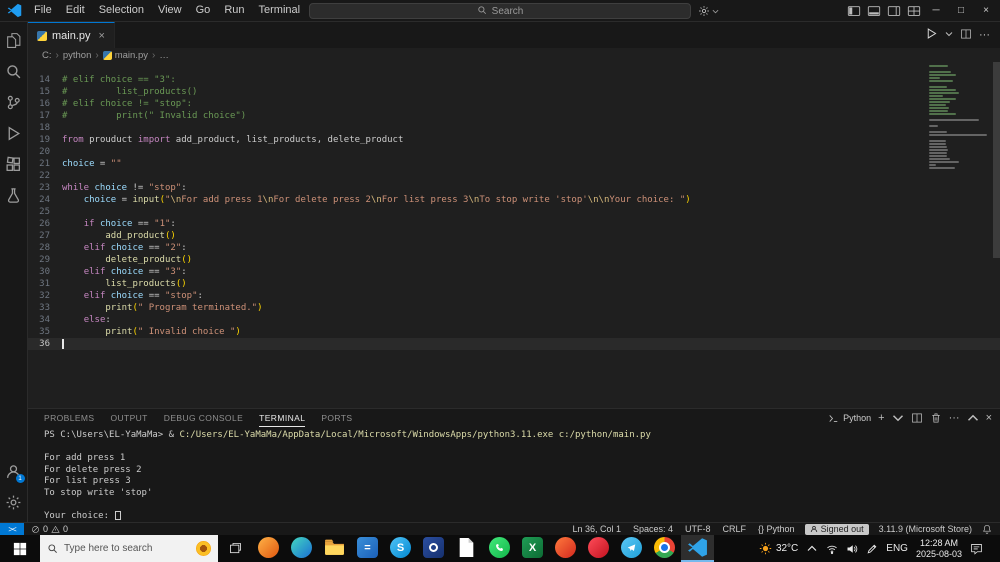 The image size is (1000, 562). What do you see at coordinates (984, 35) in the screenshot?
I see `more-actions-icon: ···` at bounding box center [984, 35].